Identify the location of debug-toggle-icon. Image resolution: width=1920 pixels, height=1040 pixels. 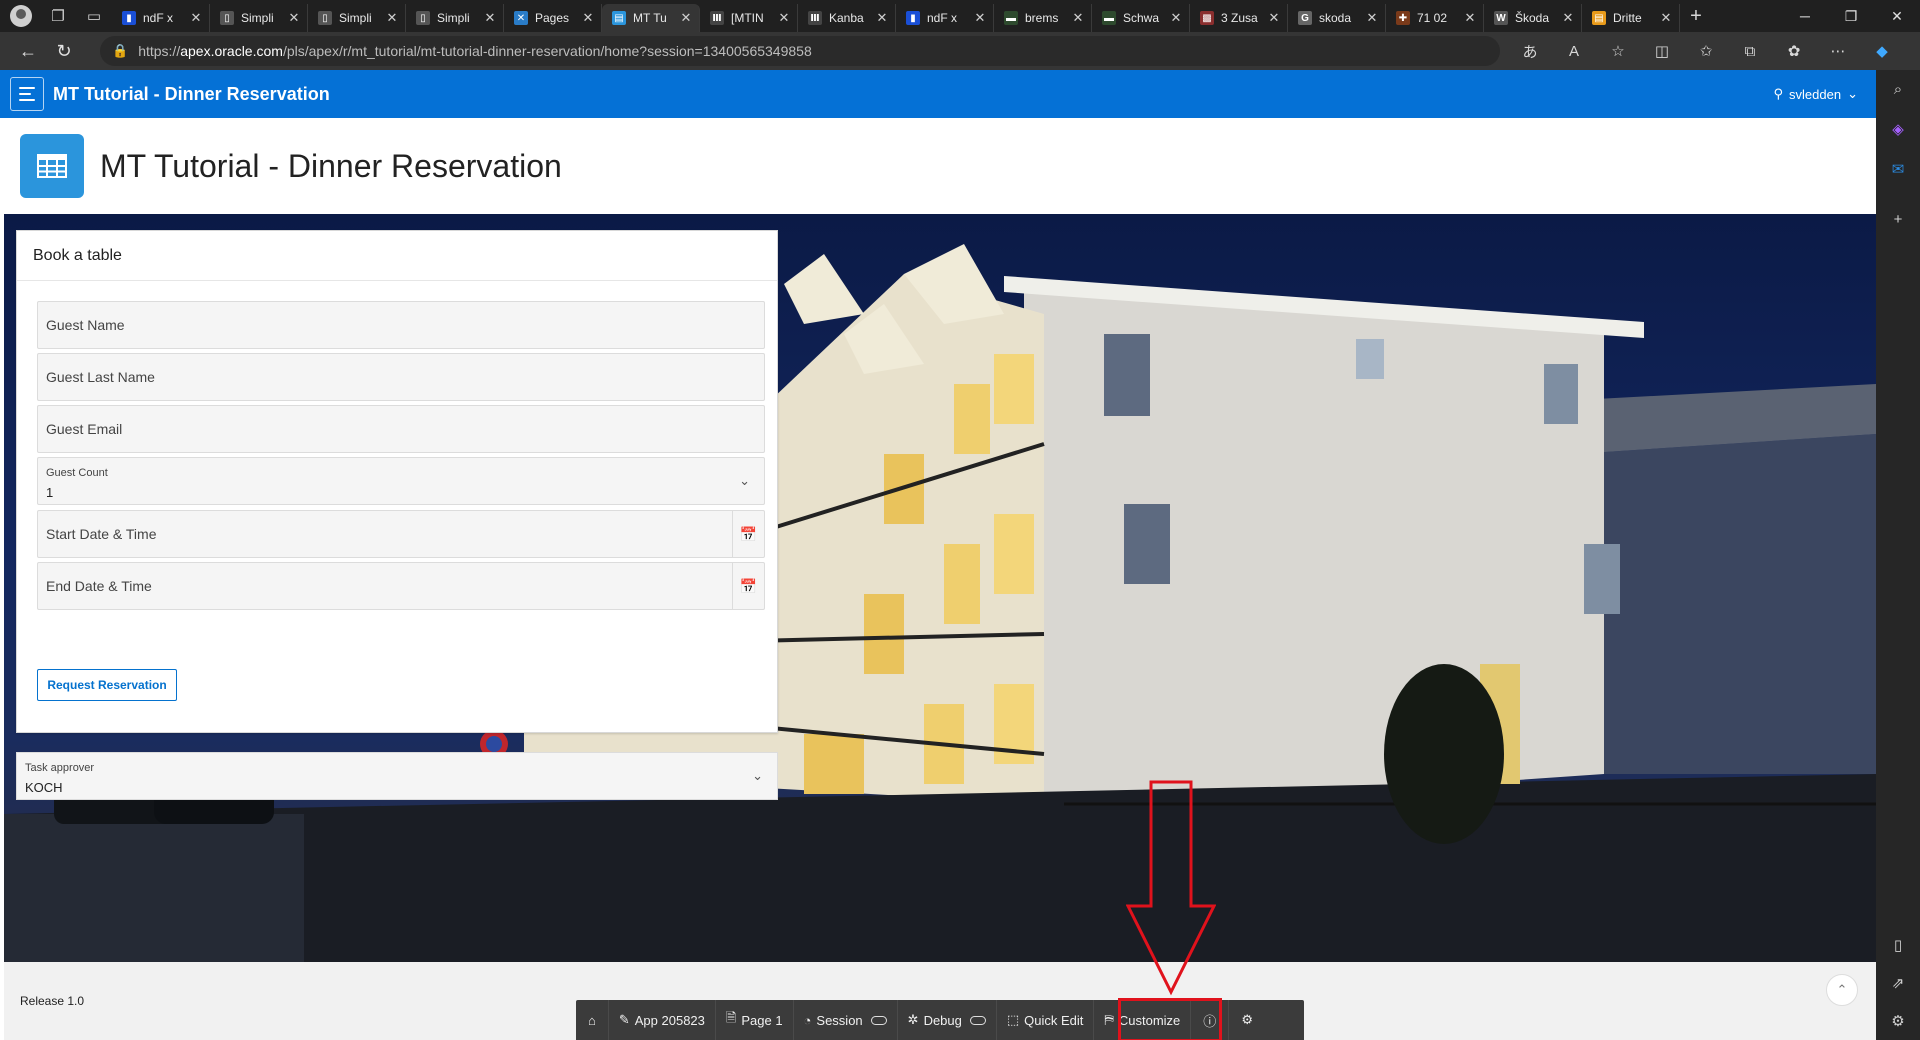
(977, 1020).